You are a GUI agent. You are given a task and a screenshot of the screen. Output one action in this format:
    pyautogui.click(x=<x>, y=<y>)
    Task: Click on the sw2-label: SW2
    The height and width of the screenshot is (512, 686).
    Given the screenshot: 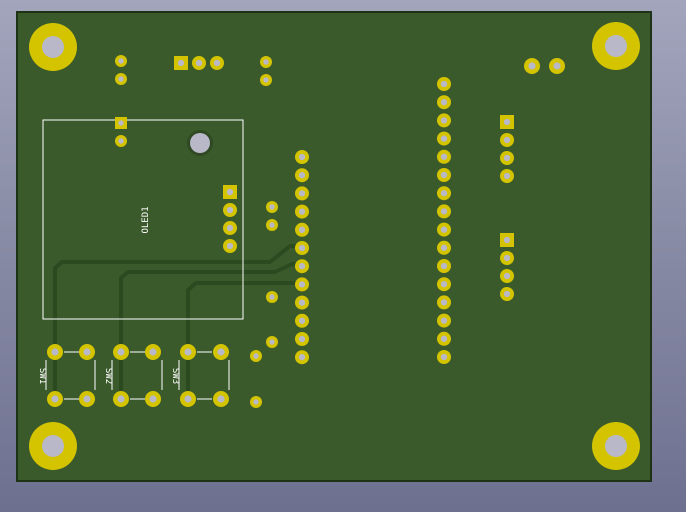 What is the action you would take?
    pyautogui.click(x=108, y=376)
    